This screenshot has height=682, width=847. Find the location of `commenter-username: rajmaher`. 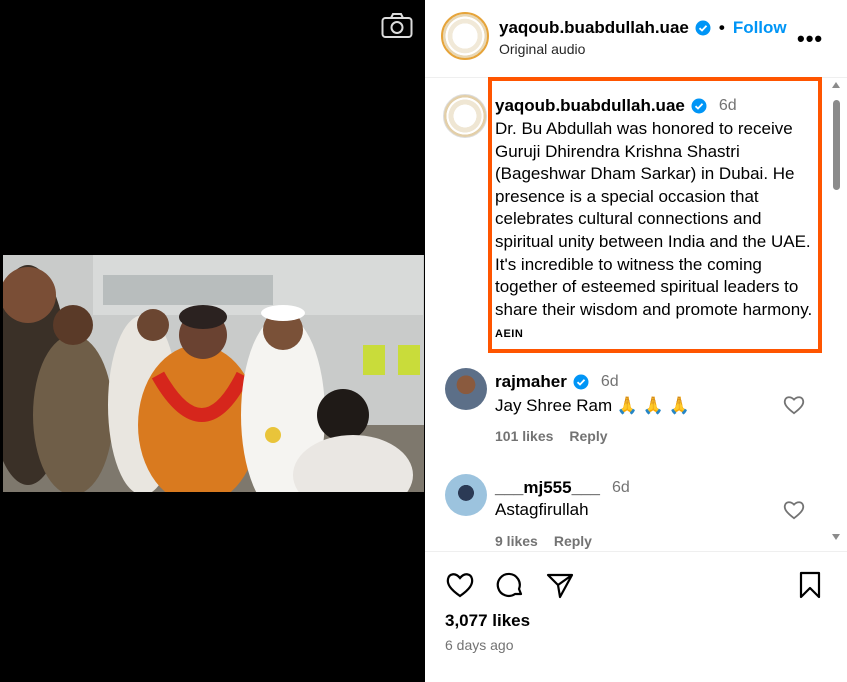

commenter-username: rajmaher is located at coordinates (531, 382).